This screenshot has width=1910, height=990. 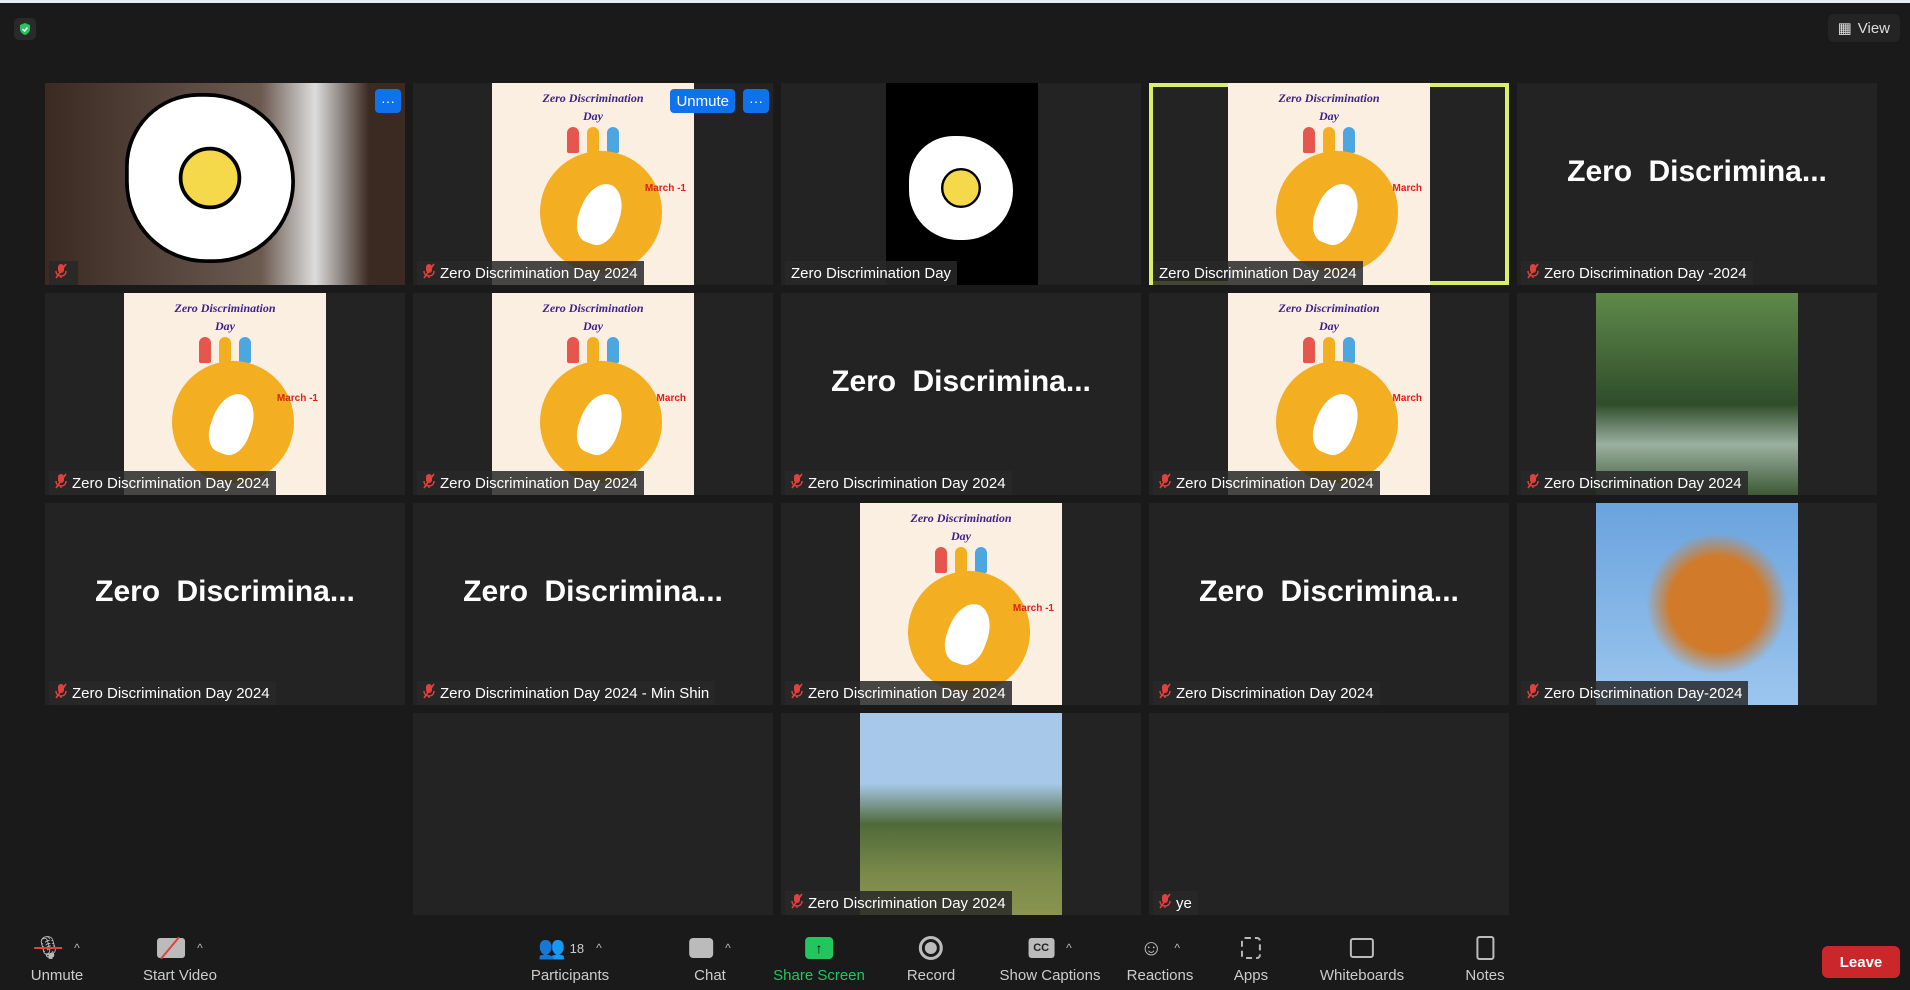 I want to click on smiley-face, so click(x=961, y=188).